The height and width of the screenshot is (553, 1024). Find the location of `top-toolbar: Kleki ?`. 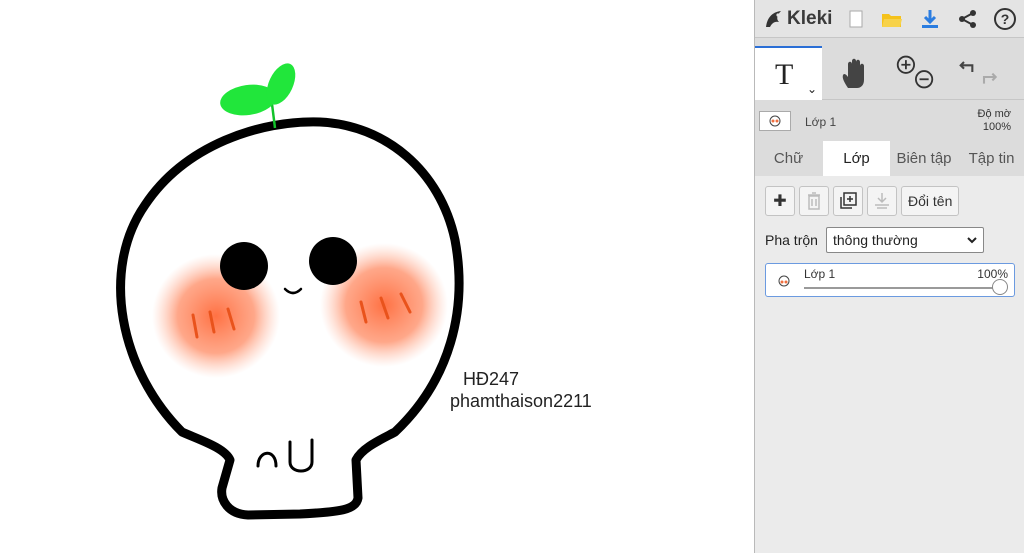

top-toolbar: Kleki ? is located at coordinates (889, 19).